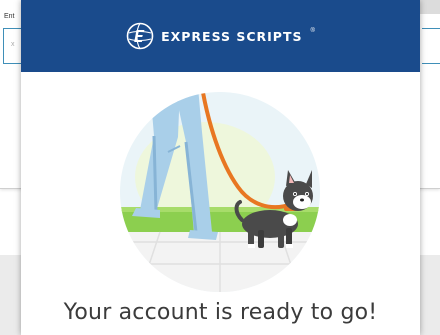  I want to click on brand-logo-lockup: EXPRESS SCRIPTS ®, so click(220, 36).